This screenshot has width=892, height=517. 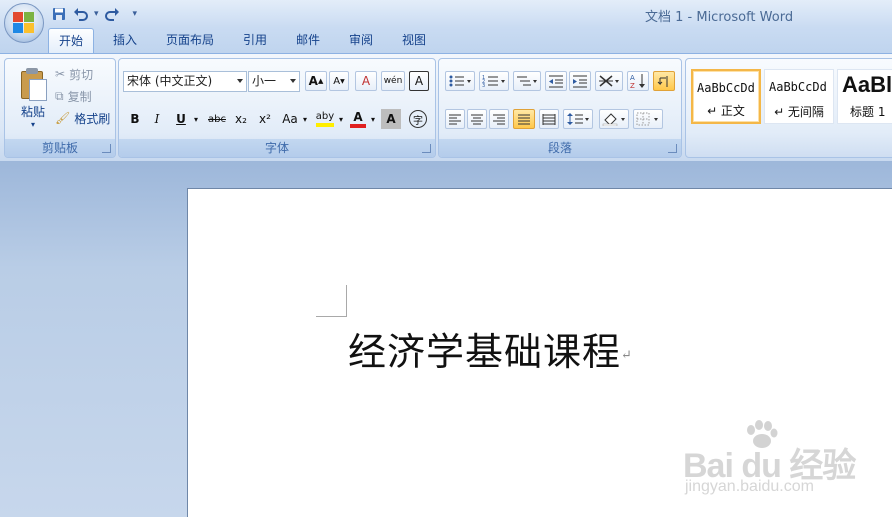 I want to click on title-bar: ▾ ▾ 文档 1 - Microsoft Word, so click(x=446, y=14).